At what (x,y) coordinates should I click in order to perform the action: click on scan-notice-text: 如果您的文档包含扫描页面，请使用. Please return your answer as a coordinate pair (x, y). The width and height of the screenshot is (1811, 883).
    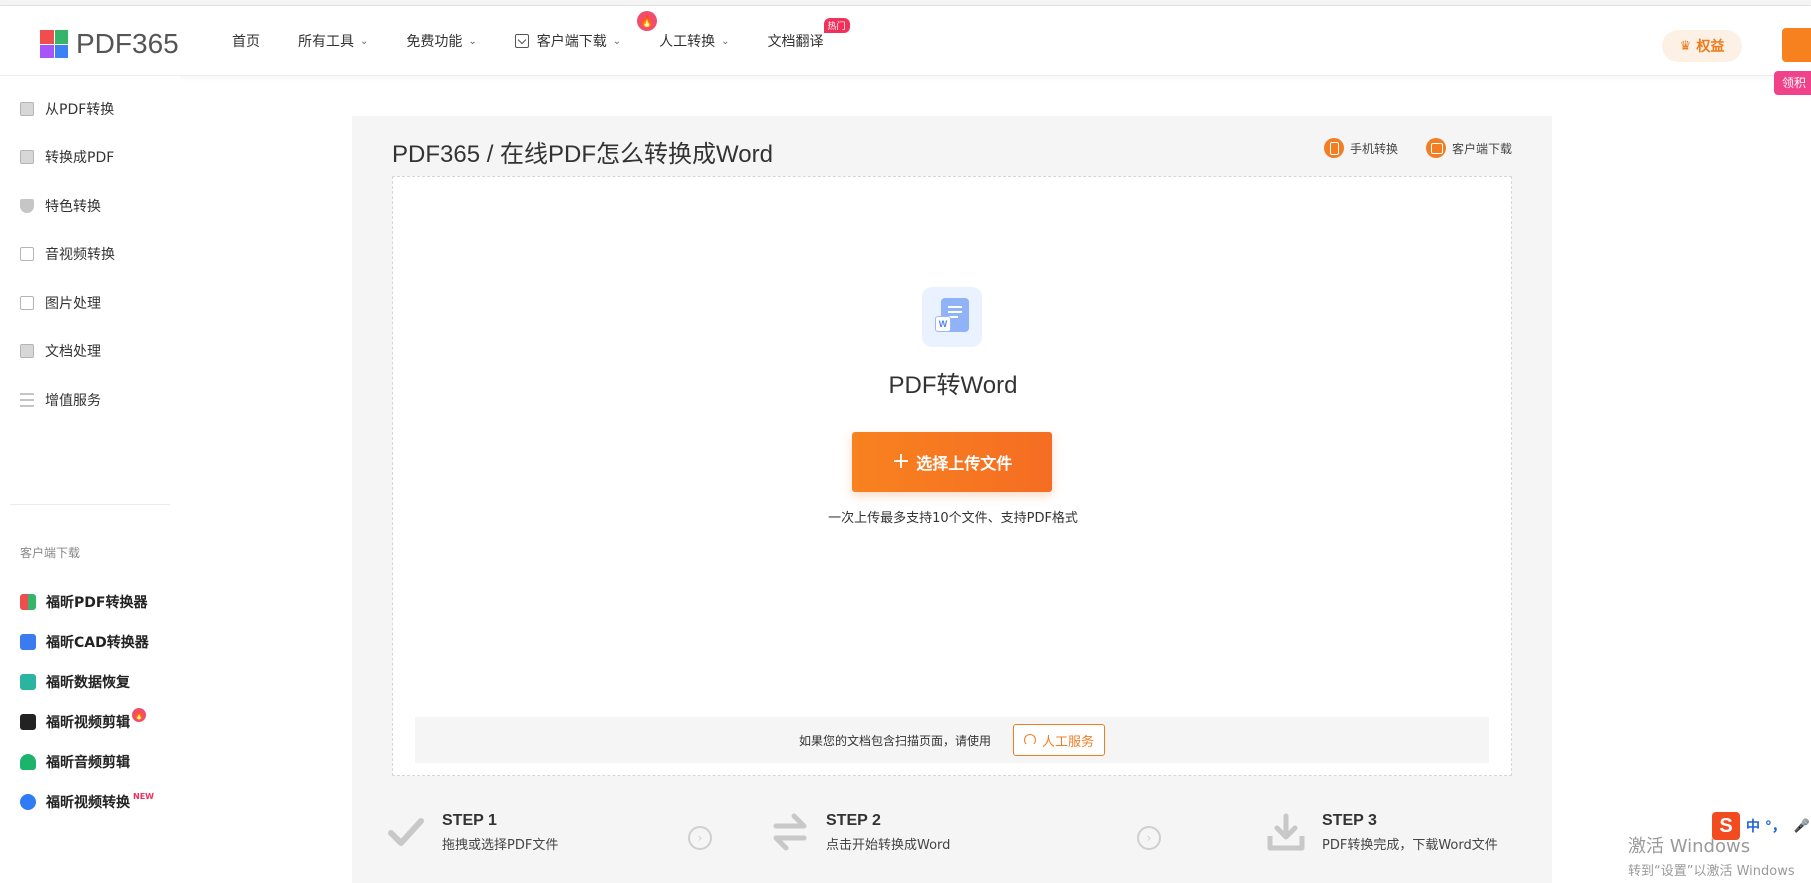
    Looking at the image, I should click on (894, 740).